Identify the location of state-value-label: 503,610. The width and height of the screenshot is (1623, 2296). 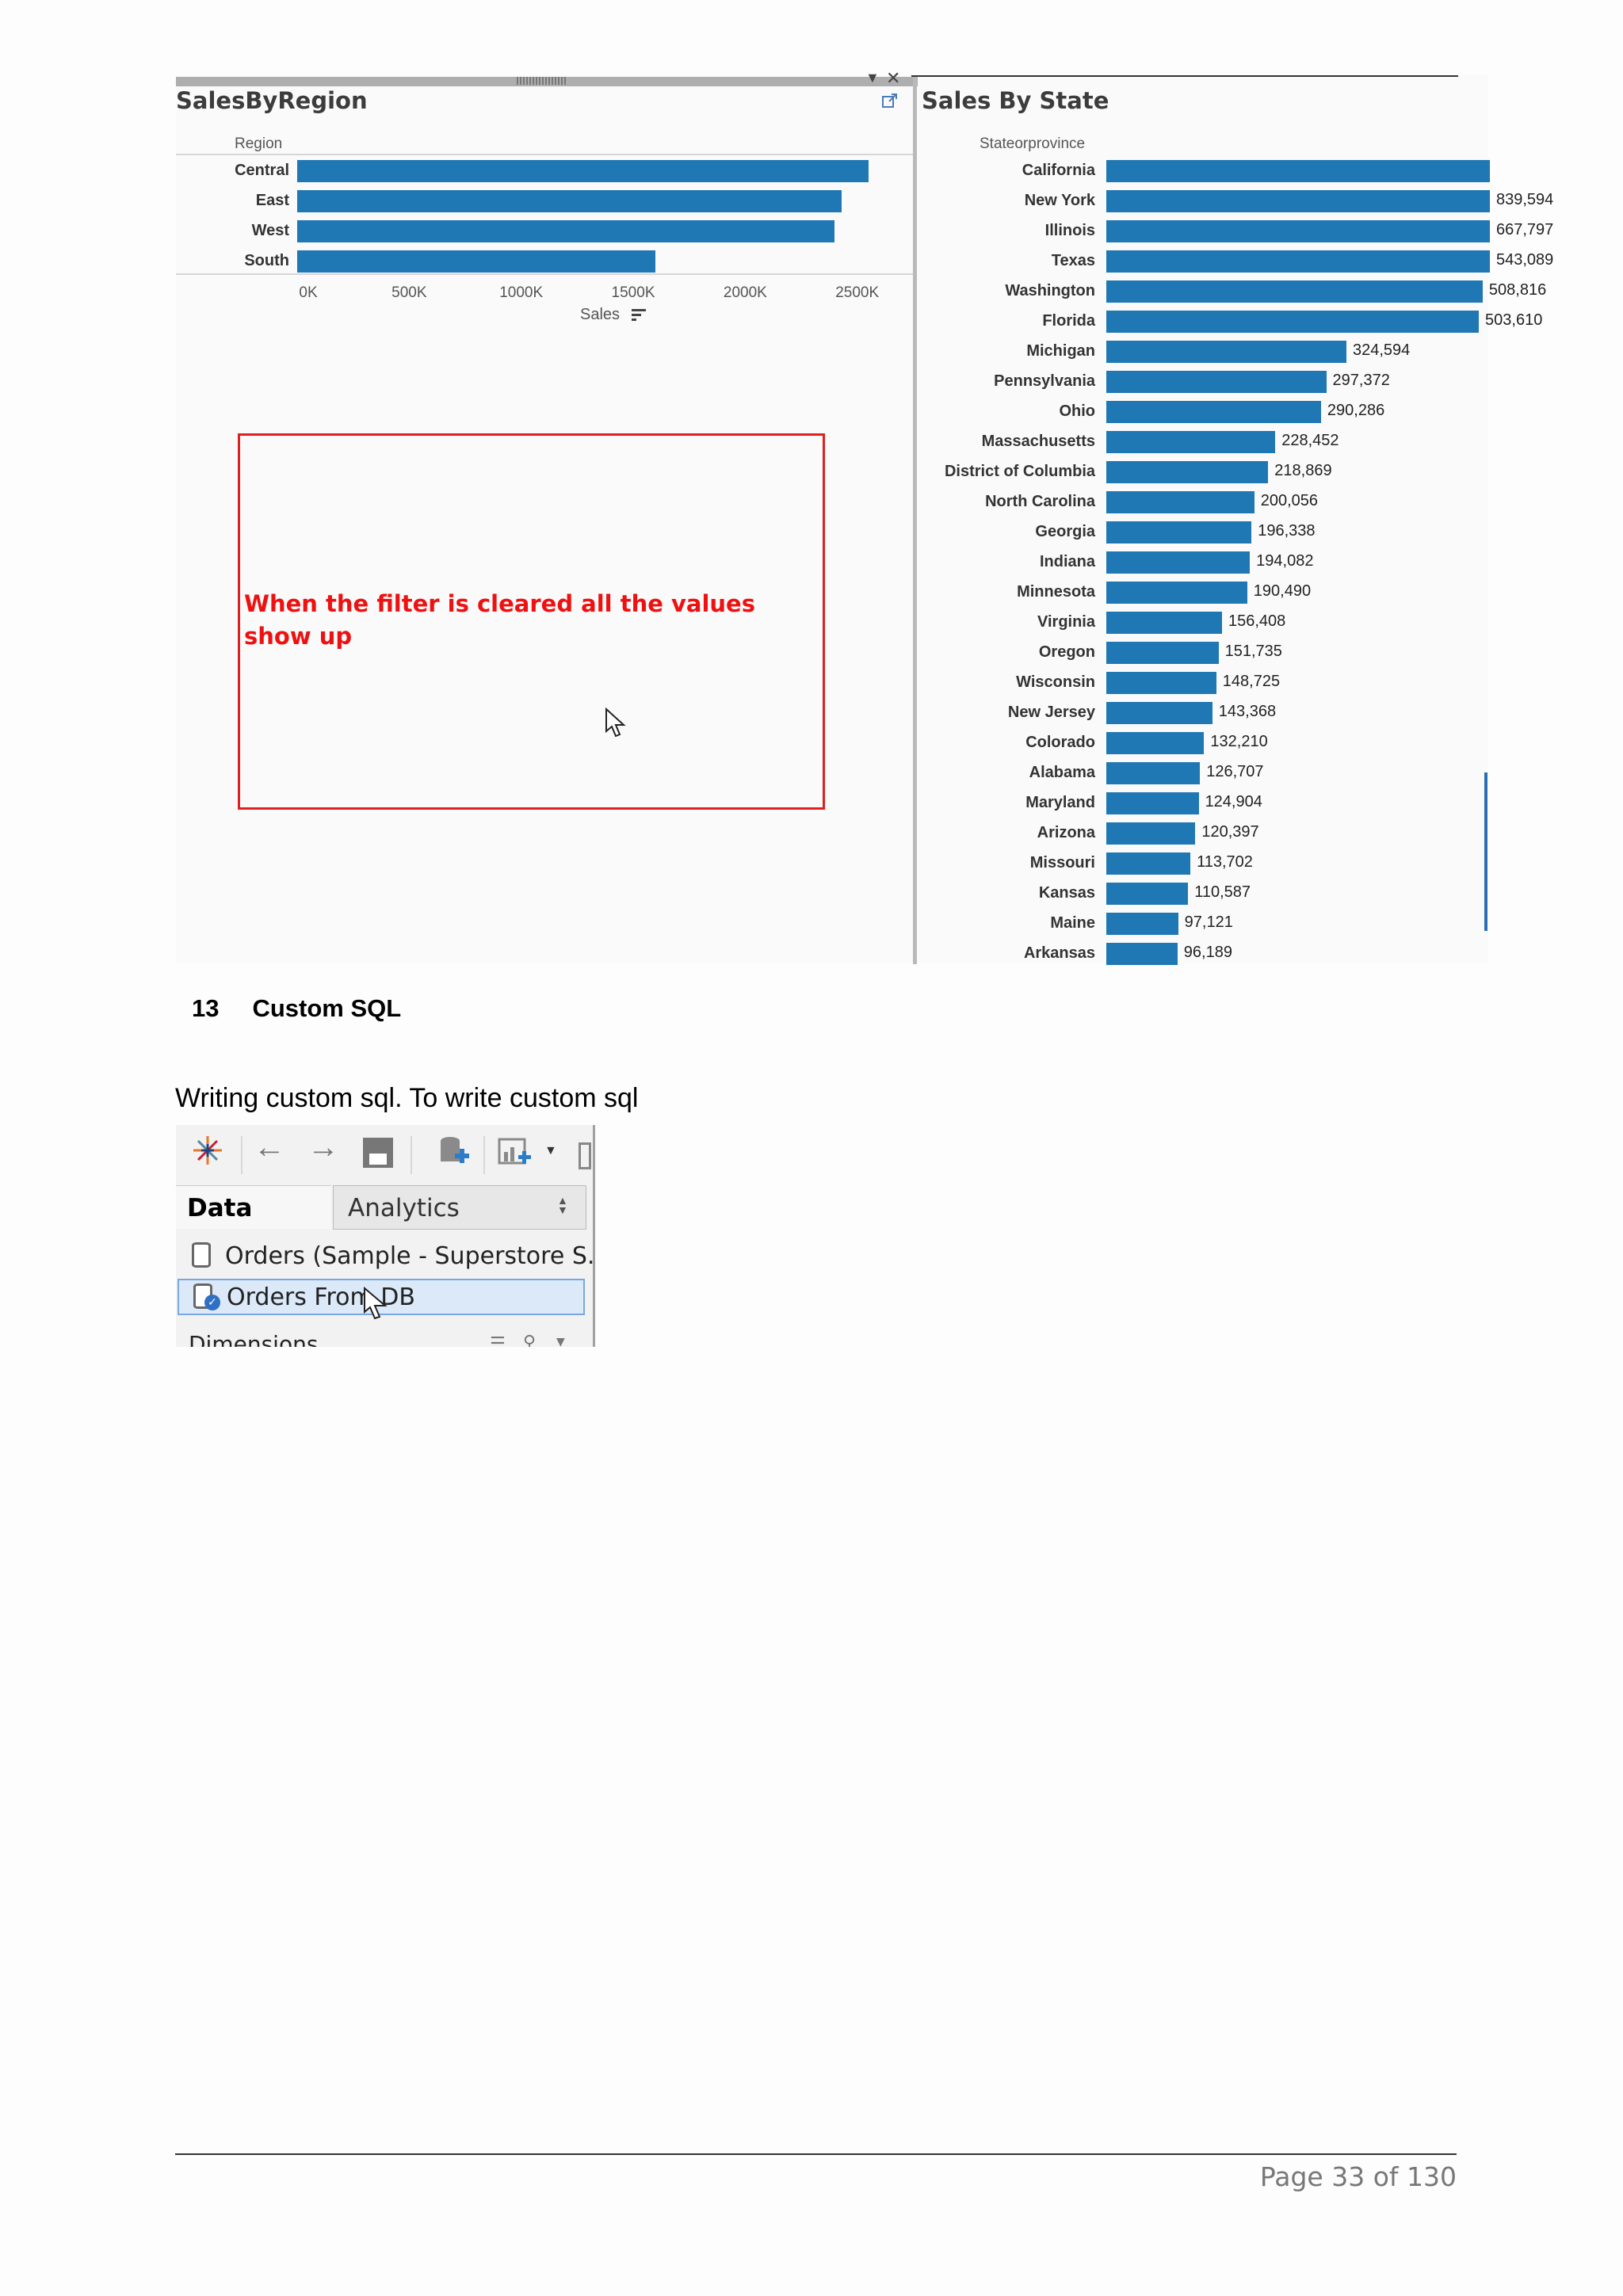
(1514, 320).